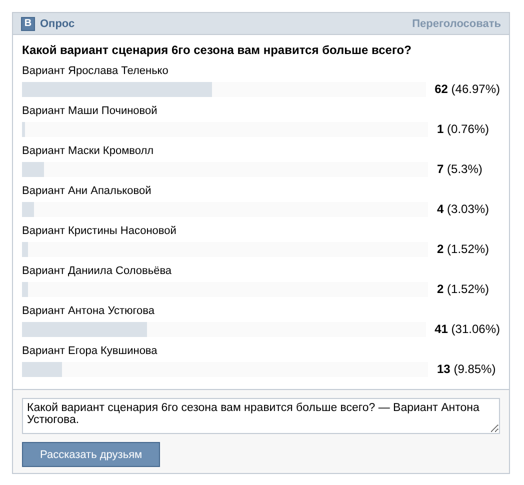 This screenshot has width=524, height=485. I want to click on option-label: Вариант Маски Кромволл, so click(88, 151).